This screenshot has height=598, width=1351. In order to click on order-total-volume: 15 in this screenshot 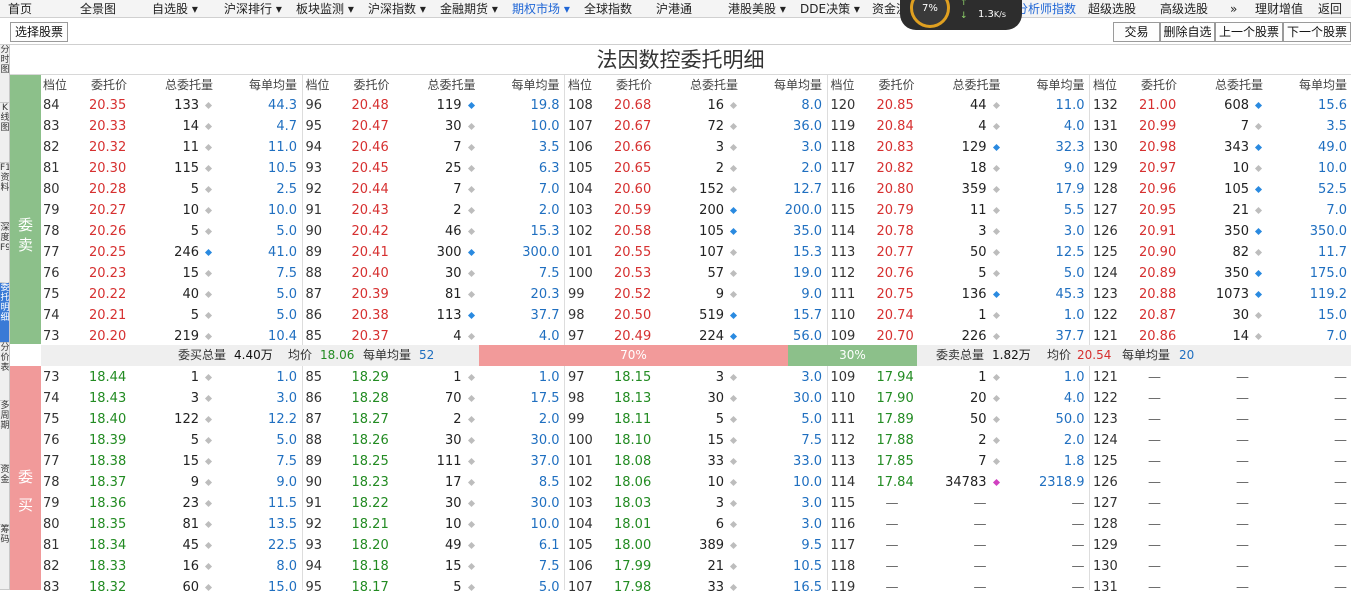, I will do `click(715, 440)`.